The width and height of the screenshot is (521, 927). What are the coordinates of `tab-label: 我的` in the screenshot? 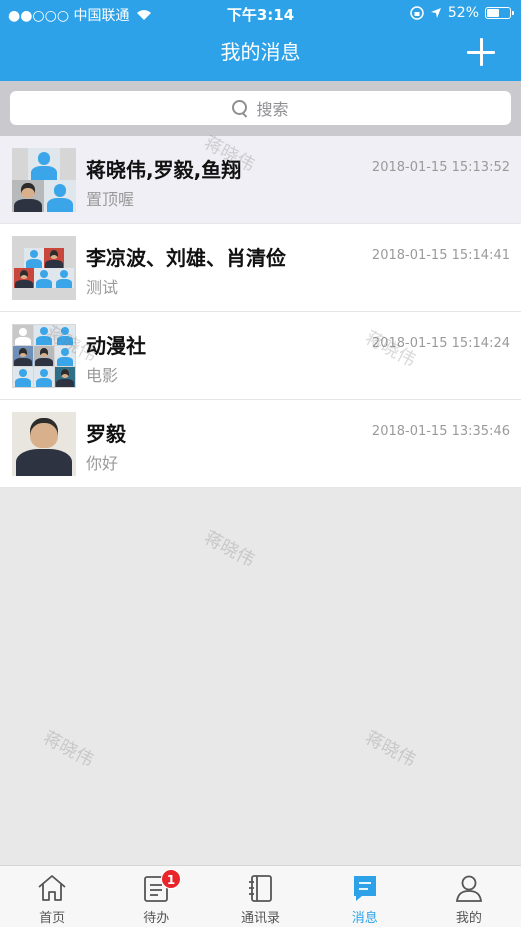 It's located at (468, 918).